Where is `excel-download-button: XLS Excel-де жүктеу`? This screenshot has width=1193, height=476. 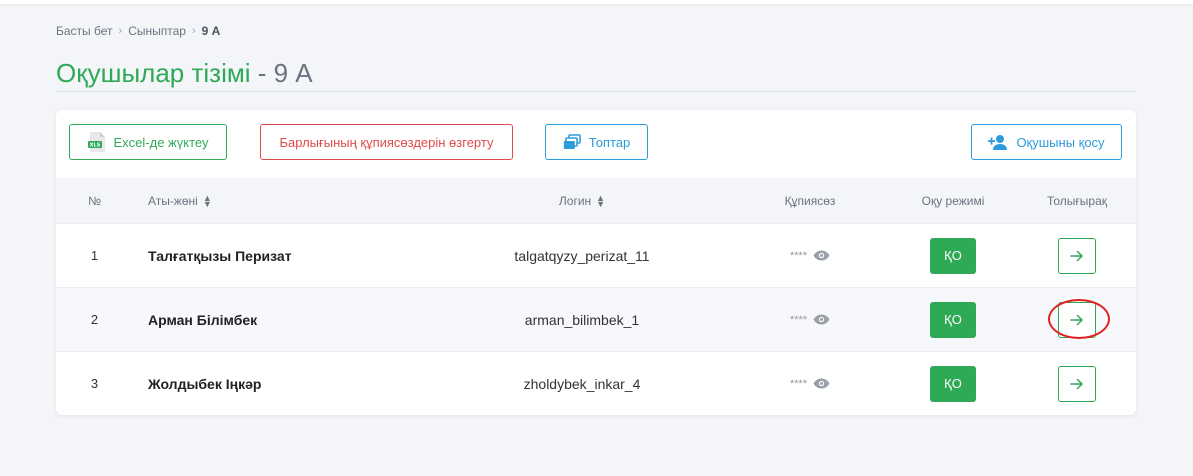
excel-download-button: XLS Excel-де жүктеу is located at coordinates (148, 142).